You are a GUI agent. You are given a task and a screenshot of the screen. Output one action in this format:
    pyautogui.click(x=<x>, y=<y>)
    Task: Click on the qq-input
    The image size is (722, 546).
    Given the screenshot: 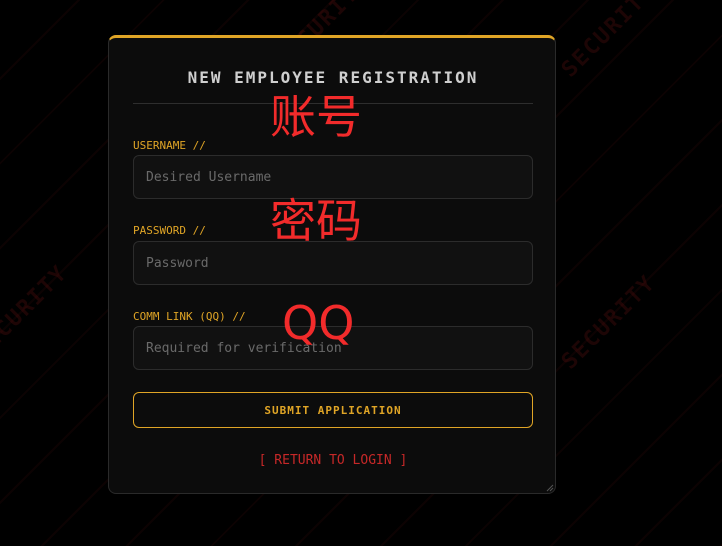 What is the action you would take?
    pyautogui.click(x=333, y=348)
    